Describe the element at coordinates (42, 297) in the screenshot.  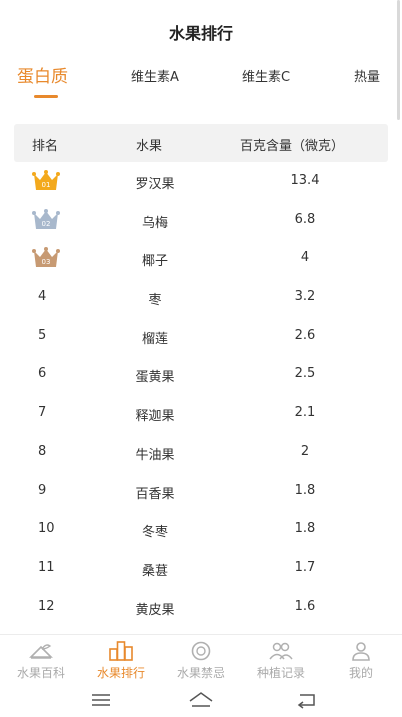
I see `rank-number: 4` at that location.